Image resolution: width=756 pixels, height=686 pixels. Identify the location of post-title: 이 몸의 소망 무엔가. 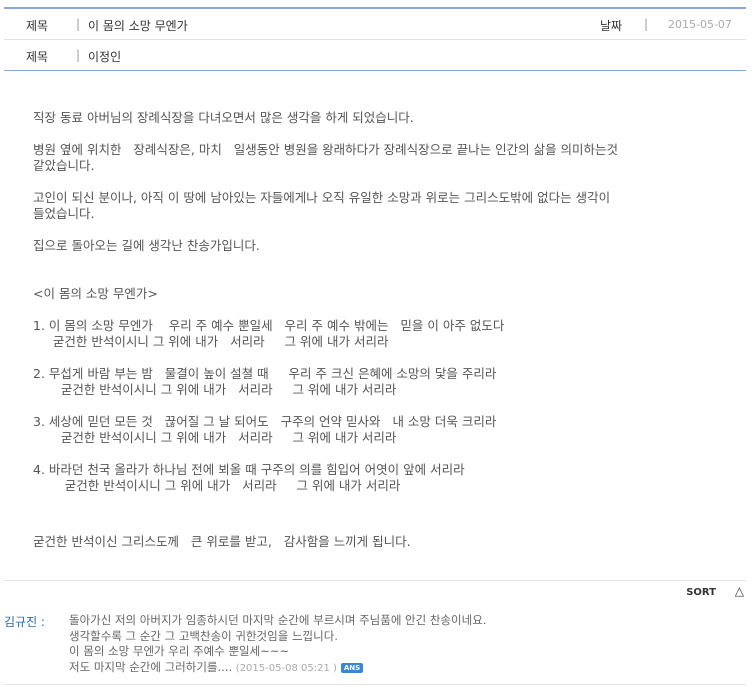
(138, 26).